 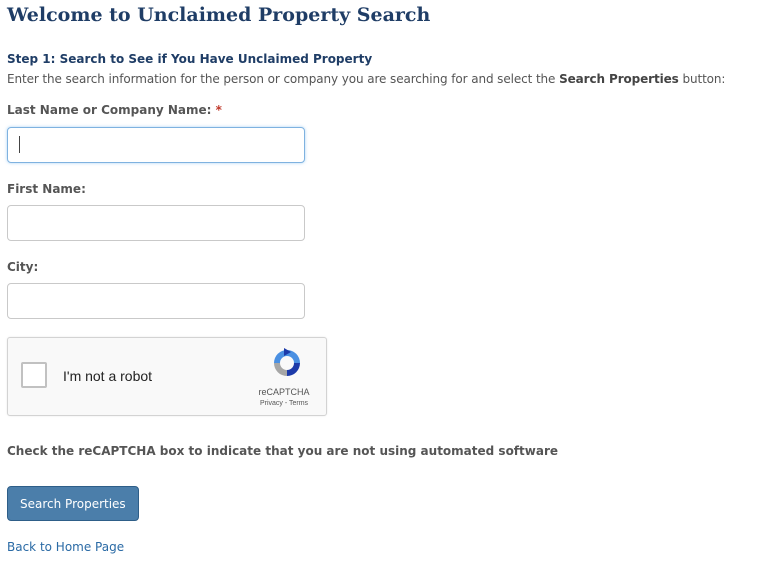 What do you see at coordinates (287, 362) in the screenshot?
I see `recaptcha-logo-icon` at bounding box center [287, 362].